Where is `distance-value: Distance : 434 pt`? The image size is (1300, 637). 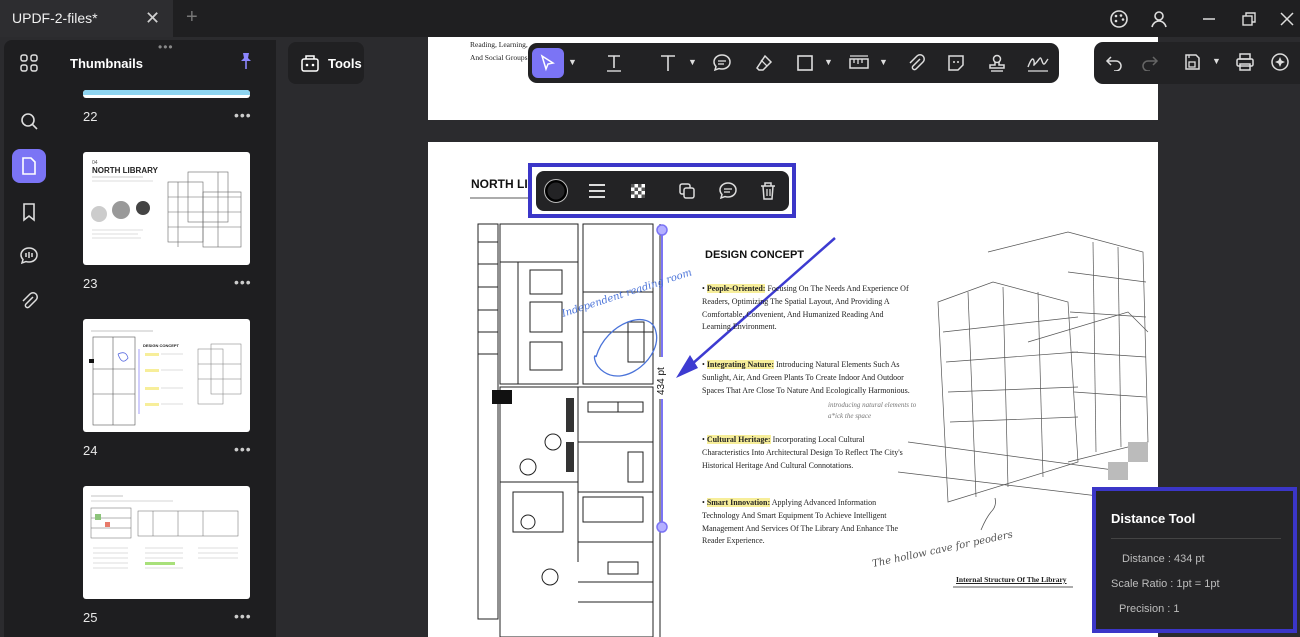
distance-value: Distance : 434 pt is located at coordinates (1163, 559).